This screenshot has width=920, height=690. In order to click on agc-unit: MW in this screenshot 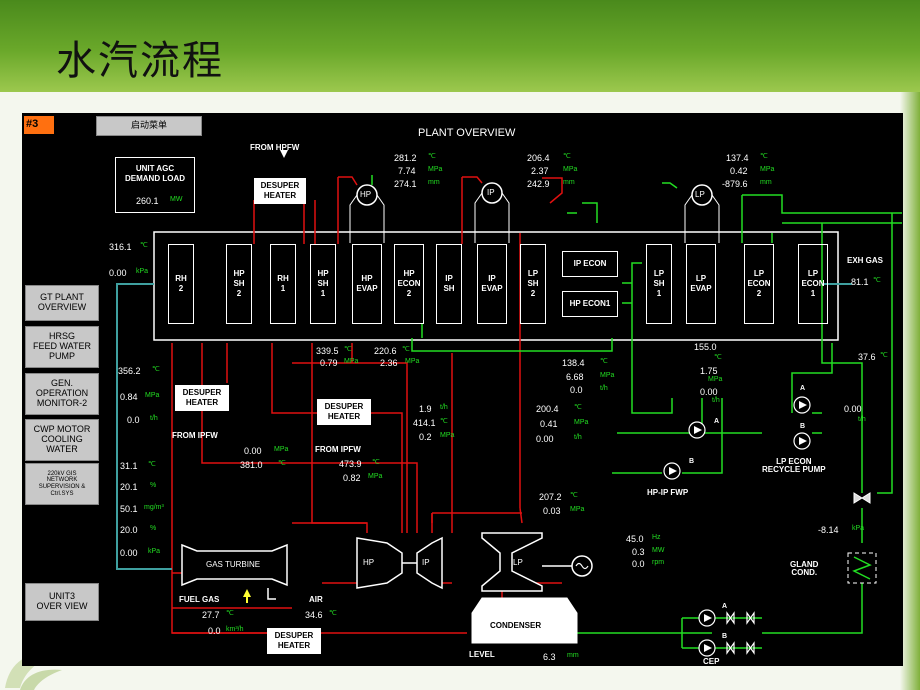, I will do `click(176, 199)`.